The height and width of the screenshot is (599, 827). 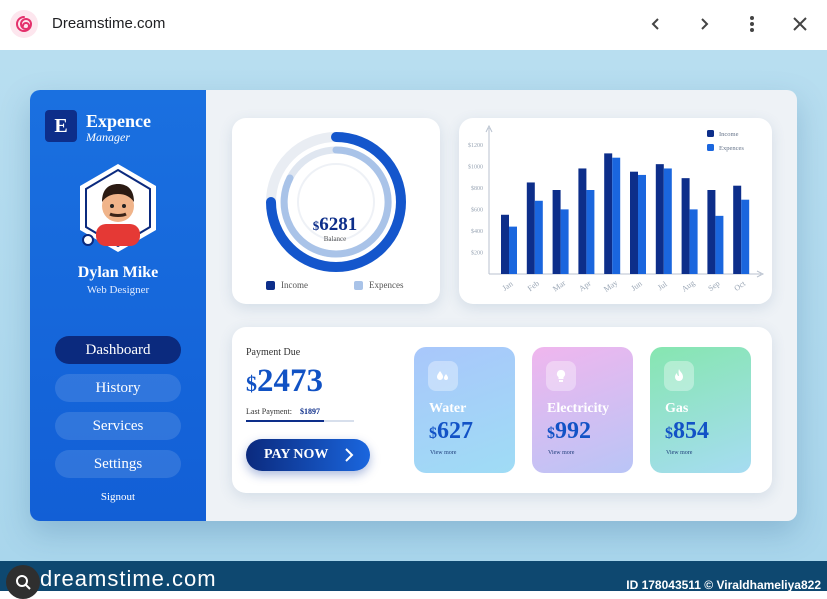 What do you see at coordinates (118, 208) in the screenshot?
I see `avatar` at bounding box center [118, 208].